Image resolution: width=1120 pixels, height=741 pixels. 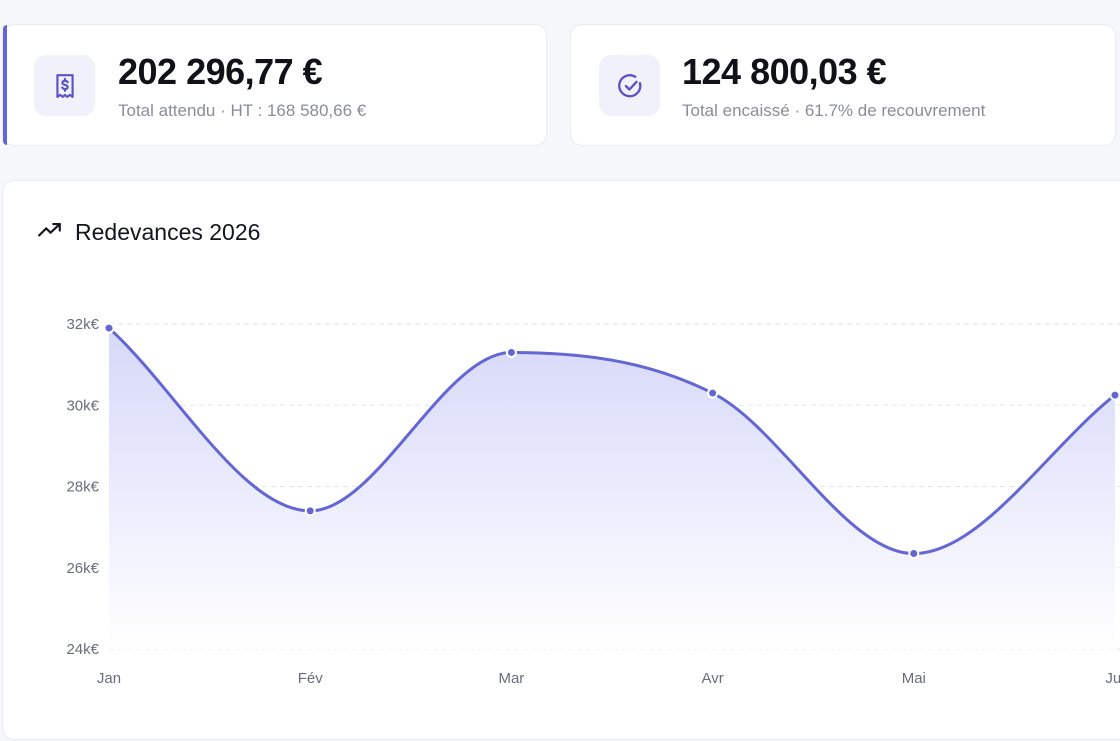 I want to click on check-circle-icon, so click(x=629, y=85).